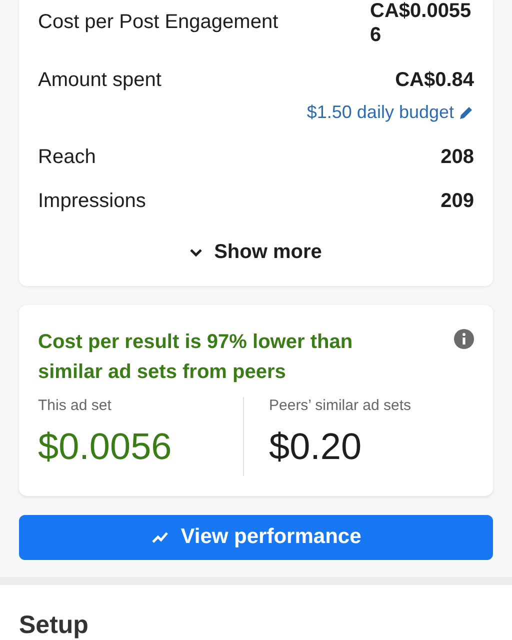 Image resolution: width=512 pixels, height=640 pixels. Describe the element at coordinates (158, 22) in the screenshot. I see `metric-label: Cost per Post Engagement` at that location.